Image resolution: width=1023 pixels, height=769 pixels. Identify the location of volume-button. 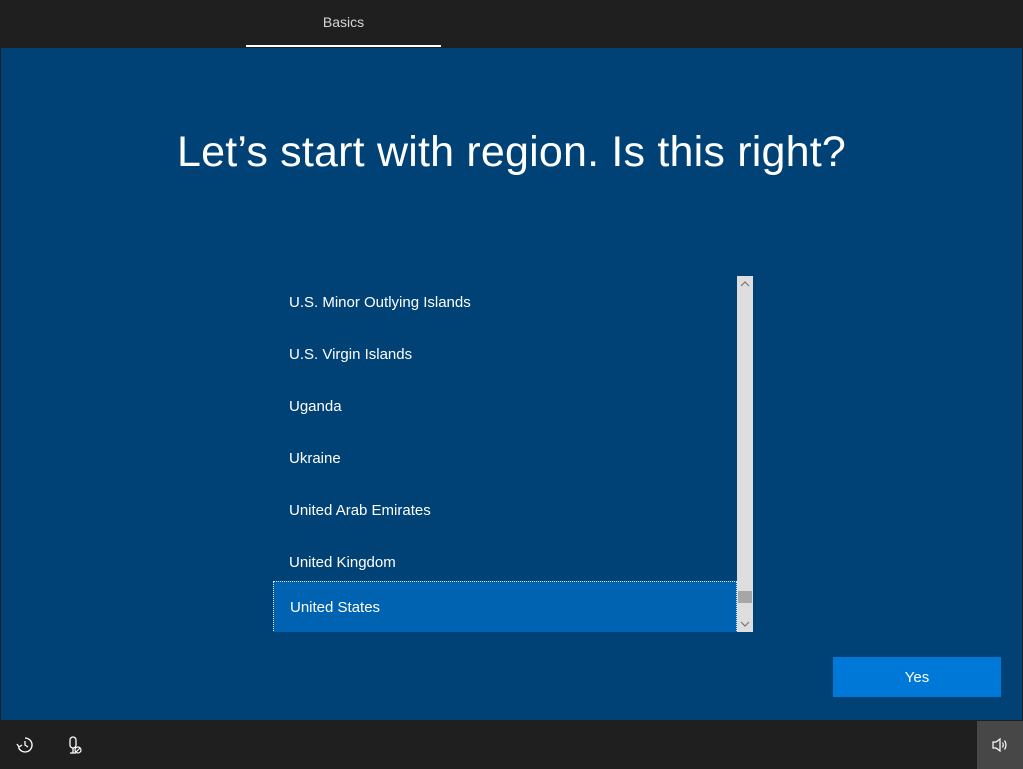
(1000, 745).